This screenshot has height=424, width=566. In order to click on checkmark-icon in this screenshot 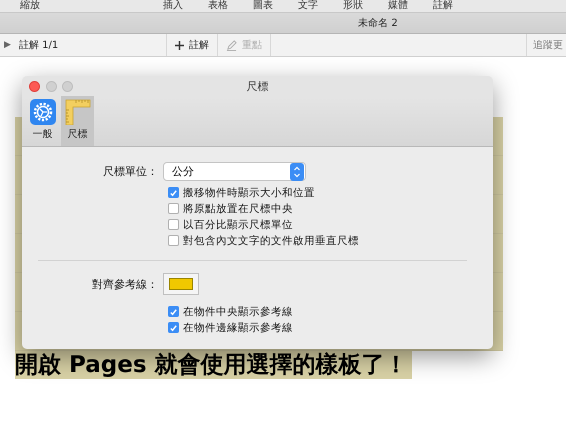, I will do `click(173, 193)`.